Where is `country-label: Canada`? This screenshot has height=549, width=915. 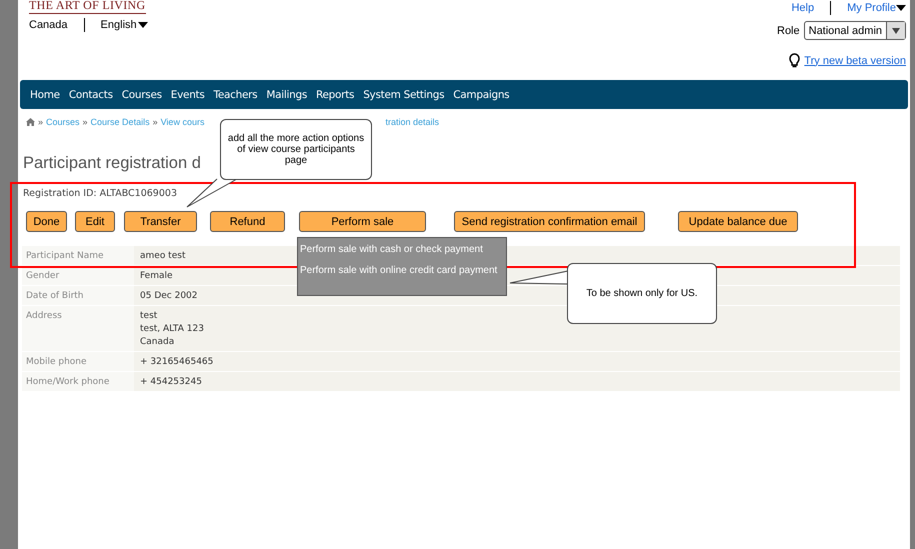 country-label: Canada is located at coordinates (48, 25).